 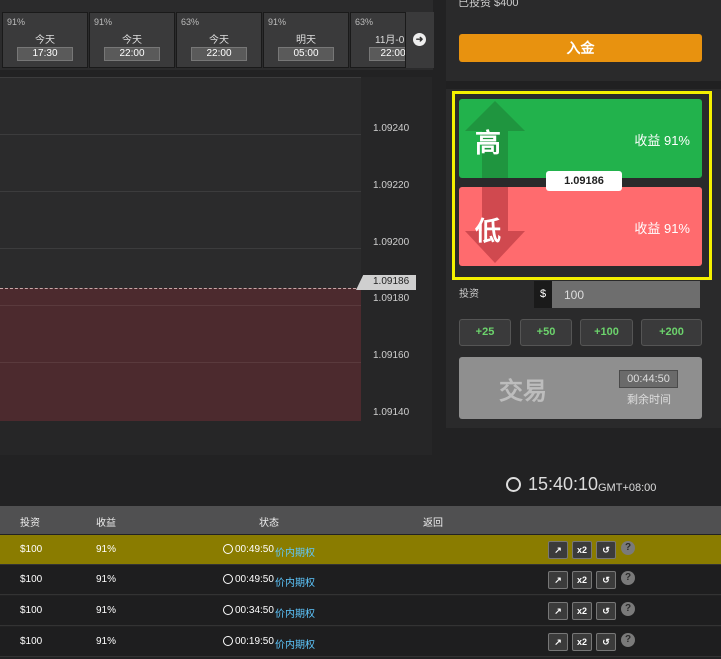 I want to click on current-price-line, so click(x=180, y=288).